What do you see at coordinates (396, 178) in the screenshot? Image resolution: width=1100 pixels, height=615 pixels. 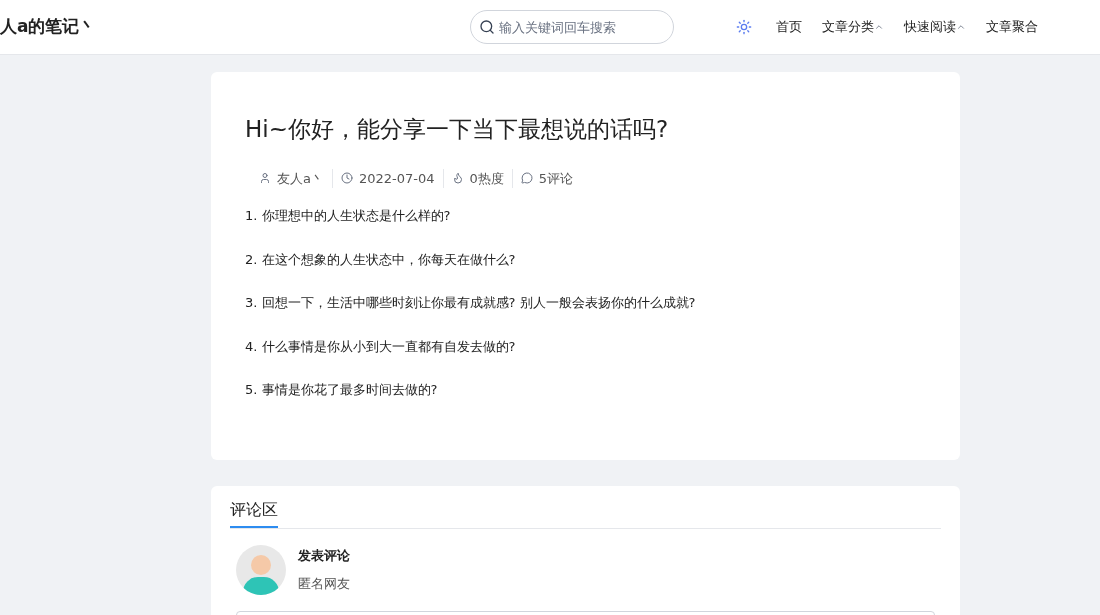 I see `meta-text: 2022-07-04` at bounding box center [396, 178].